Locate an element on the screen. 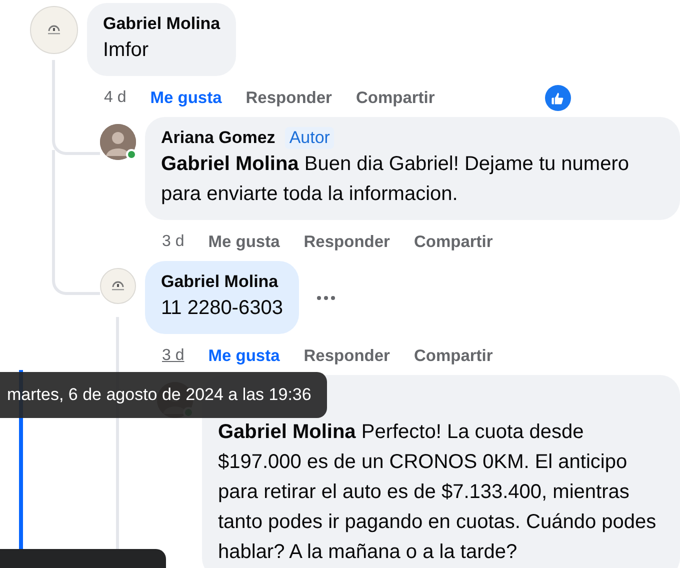 The width and height of the screenshot is (680, 568). comment-time: 4 d is located at coordinates (115, 98).